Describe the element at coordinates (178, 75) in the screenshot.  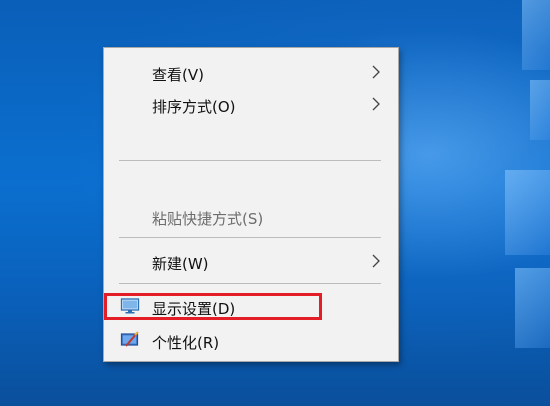
I see `menu-item-label: 查看(V)` at that location.